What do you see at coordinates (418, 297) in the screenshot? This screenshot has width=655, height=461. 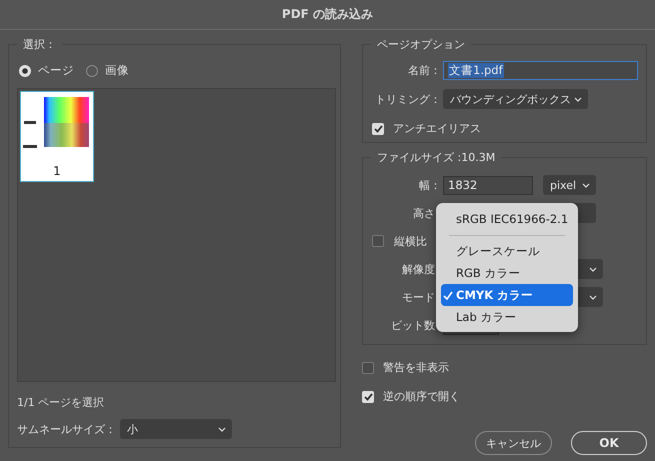 I see `field-label: モード` at bounding box center [418, 297].